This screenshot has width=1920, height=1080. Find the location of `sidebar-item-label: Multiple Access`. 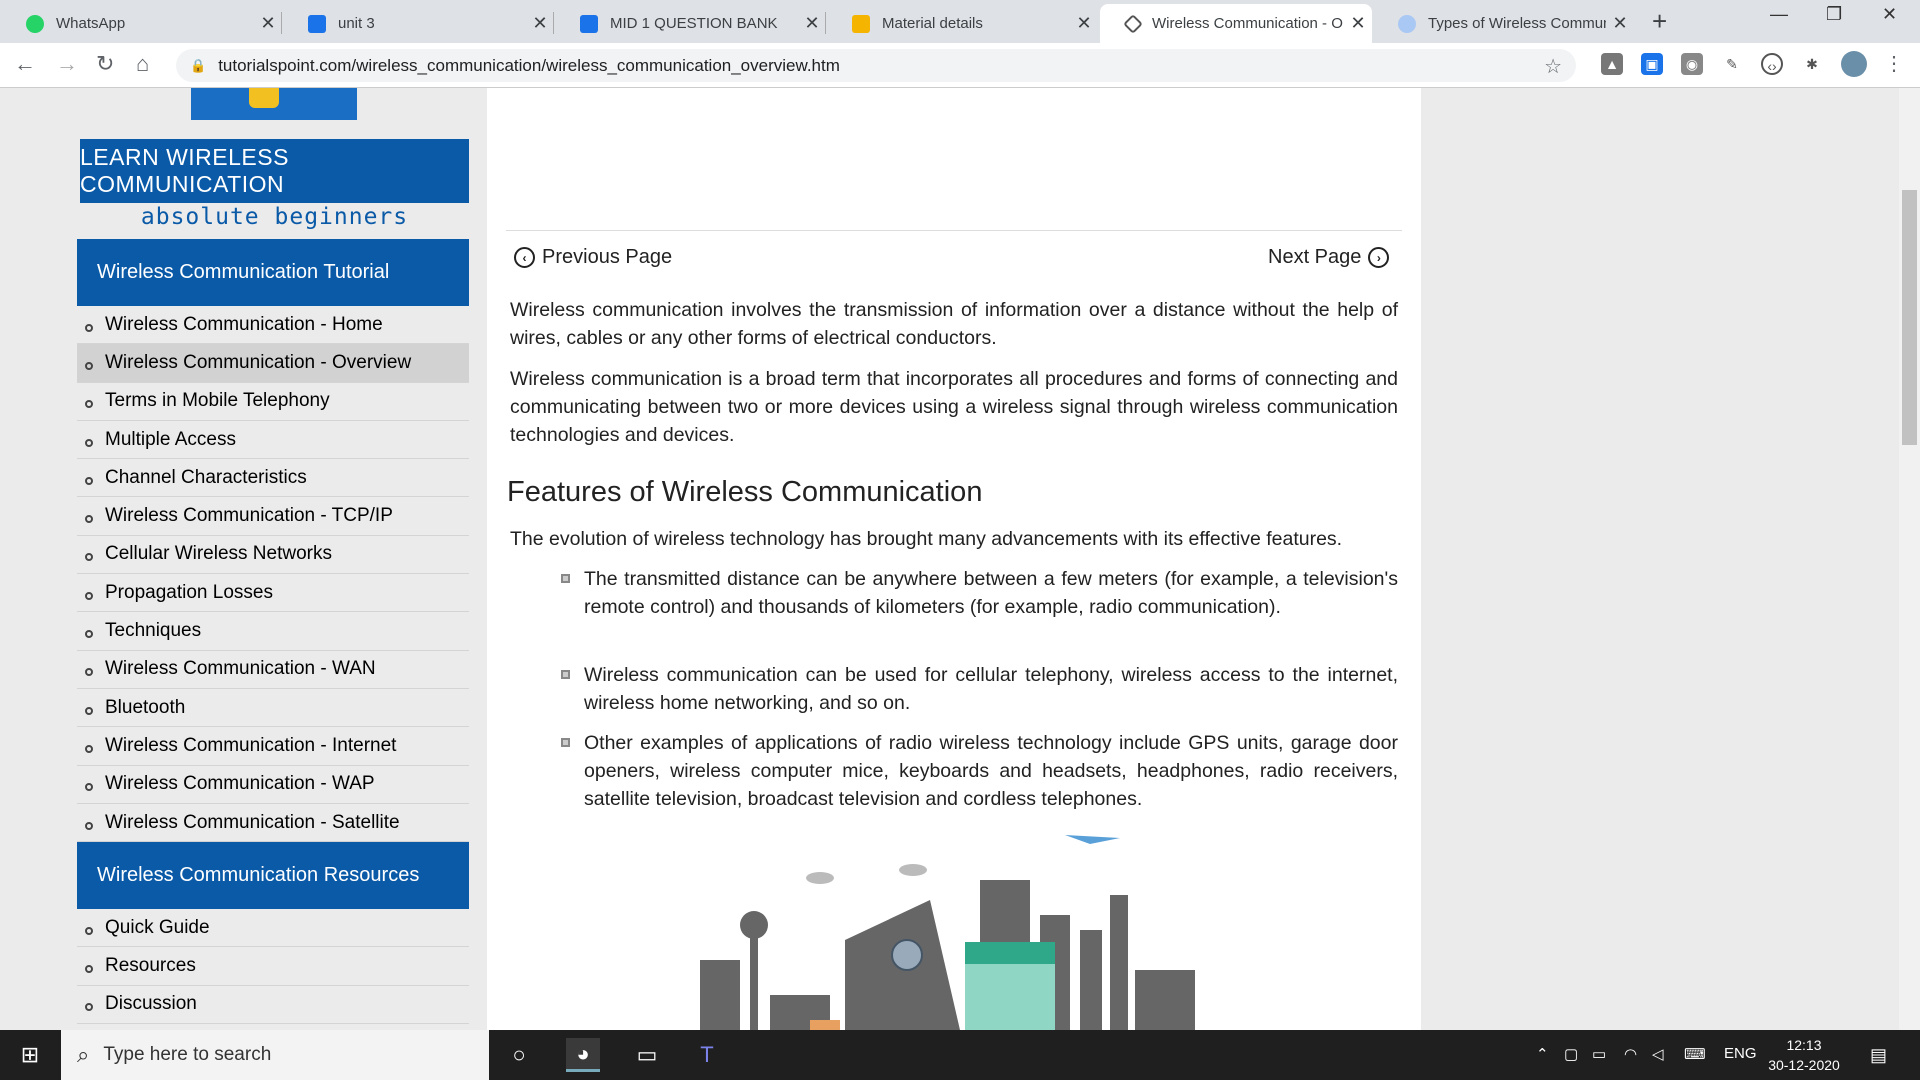

sidebar-item-label: Multiple Access is located at coordinates (170, 439).